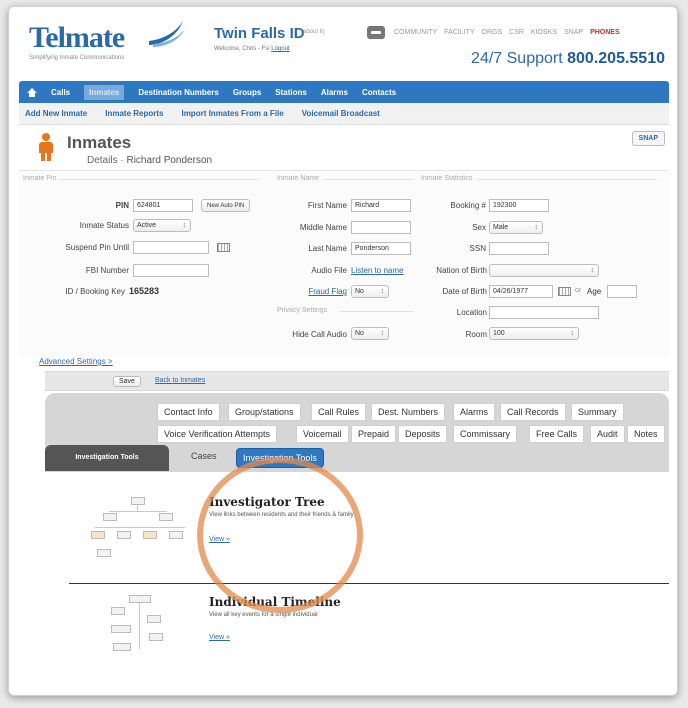 The width and height of the screenshot is (688, 708). Describe the element at coordinates (77, 37) in the screenshot. I see `logo-text: Telmate` at that location.